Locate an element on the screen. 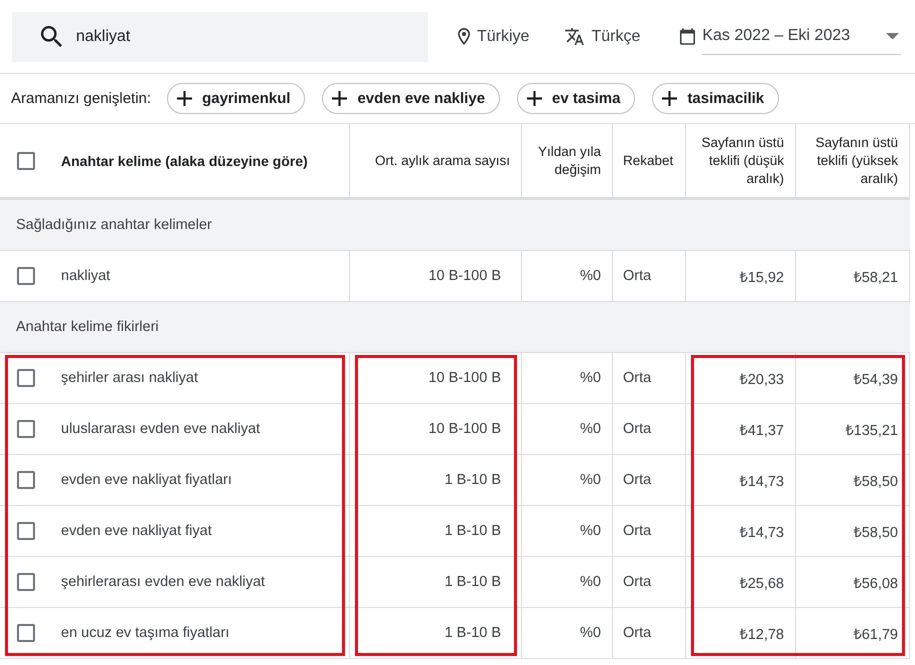 The image size is (915, 665). bid-amount: ₺54,39 is located at coordinates (876, 379).